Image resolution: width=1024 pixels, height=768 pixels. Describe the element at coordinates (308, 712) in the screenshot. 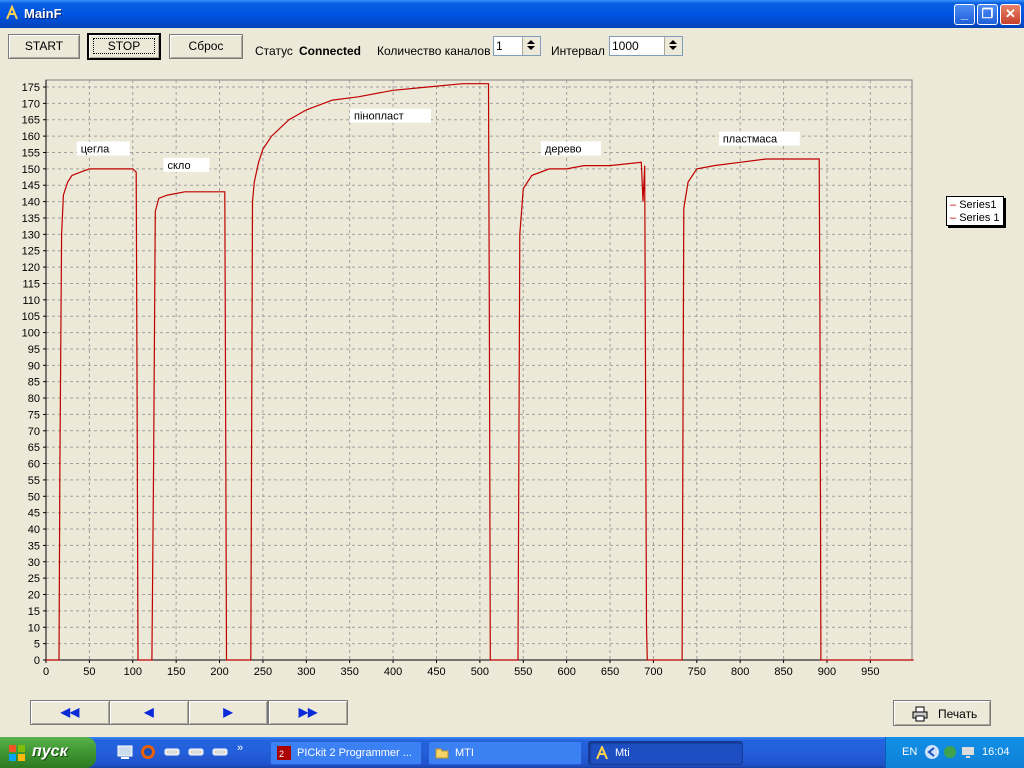

I see `last-page-button: ▶▶` at that location.